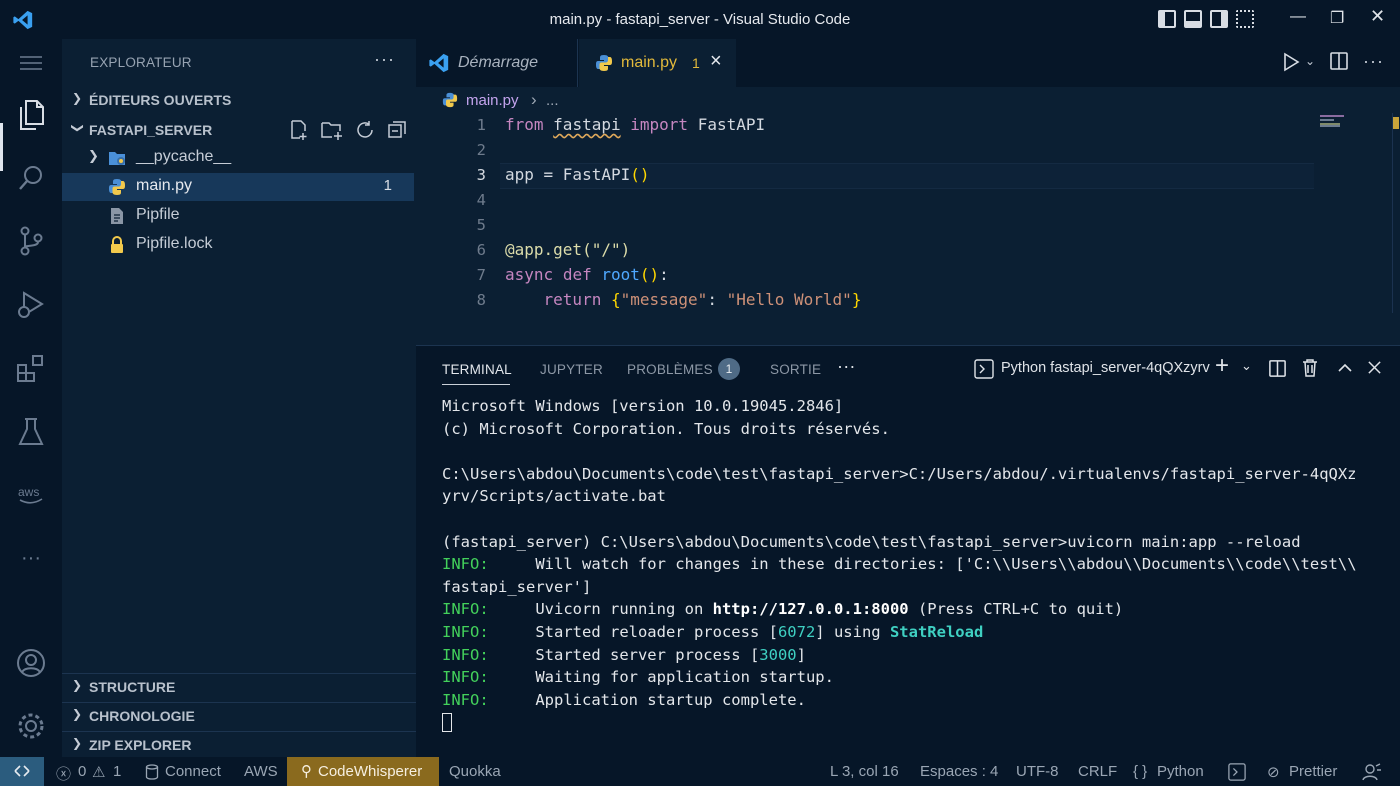  What do you see at coordinates (31, 558) in the screenshot?
I see `more-views-icon: ···` at bounding box center [31, 558].